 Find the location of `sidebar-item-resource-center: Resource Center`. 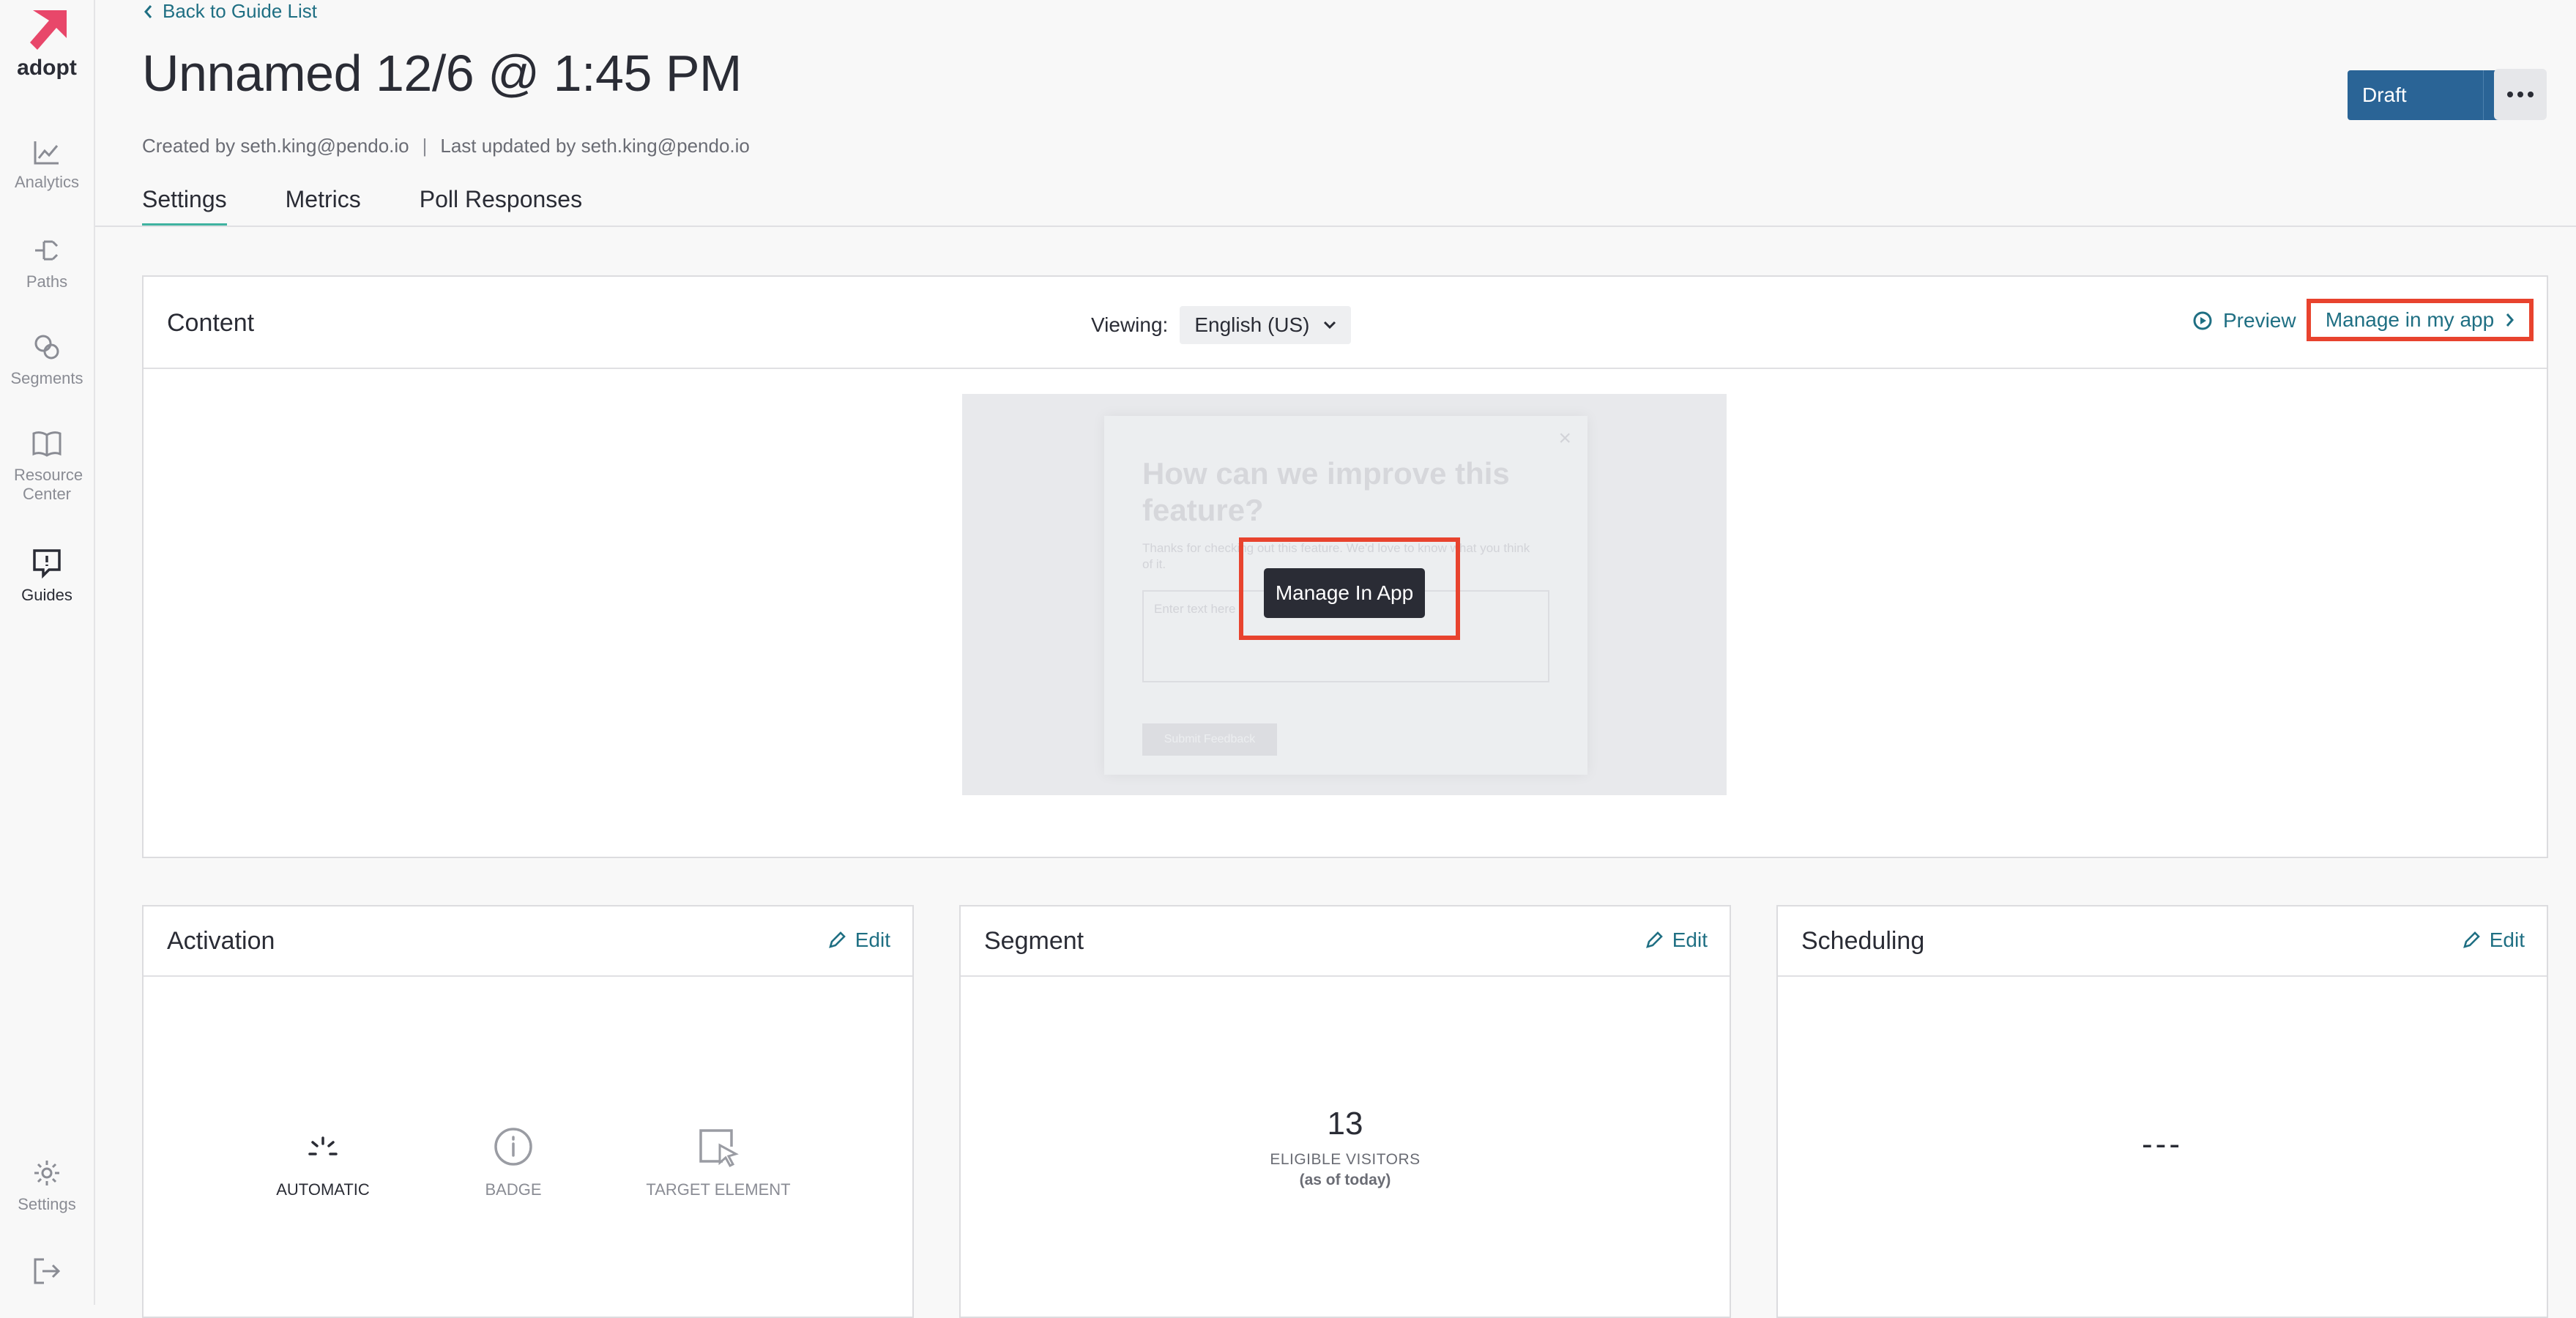

sidebar-item-resource-center: Resource Center is located at coordinates (47, 466).